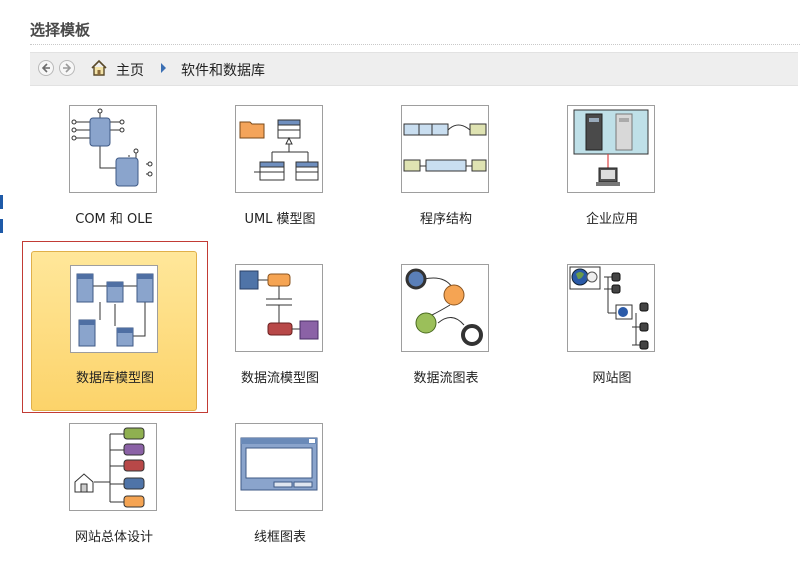  Describe the element at coordinates (279, 467) in the screenshot. I see `wireframe-icon` at that location.